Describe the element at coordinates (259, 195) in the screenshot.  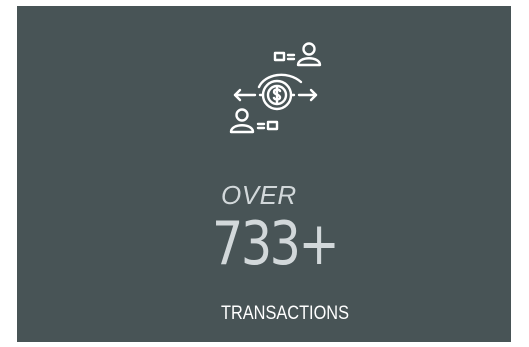
I see `stat-prefix: OVER` at that location.